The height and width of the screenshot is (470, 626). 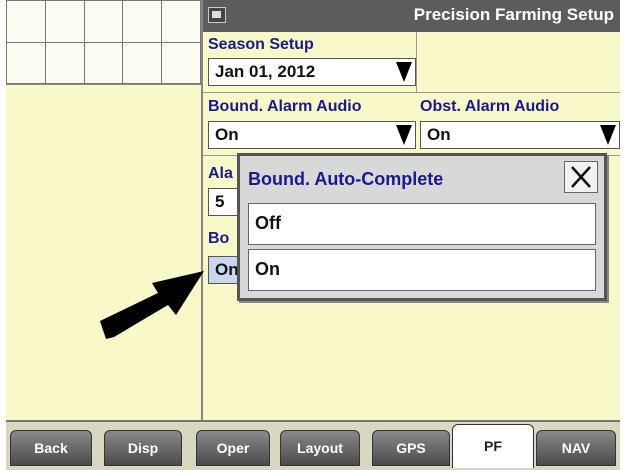 I want to click on option-on: On, so click(x=422, y=270).